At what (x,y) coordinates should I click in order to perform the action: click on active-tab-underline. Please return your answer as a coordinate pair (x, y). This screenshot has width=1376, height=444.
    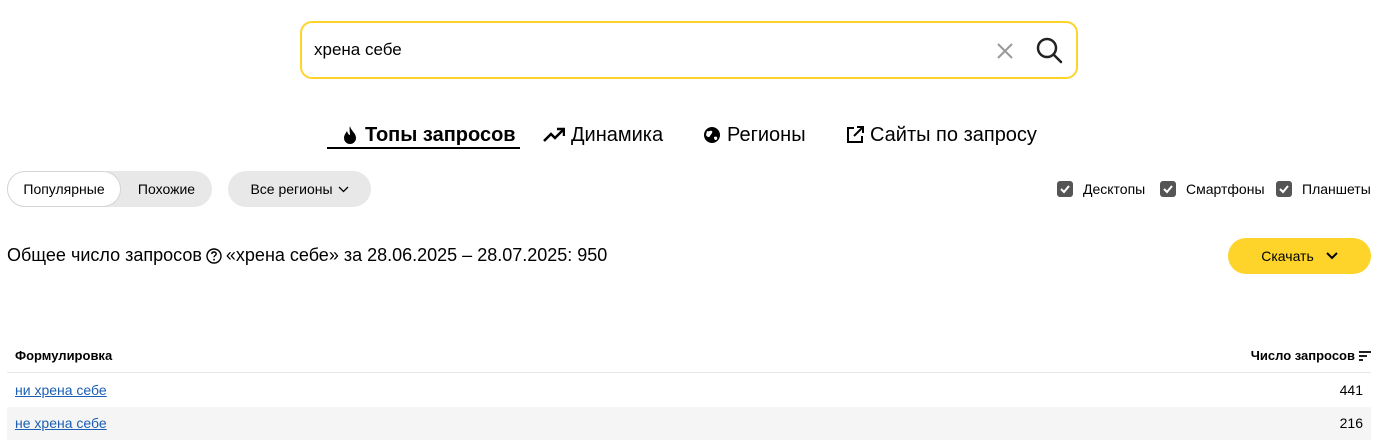
    Looking at the image, I should click on (423, 148).